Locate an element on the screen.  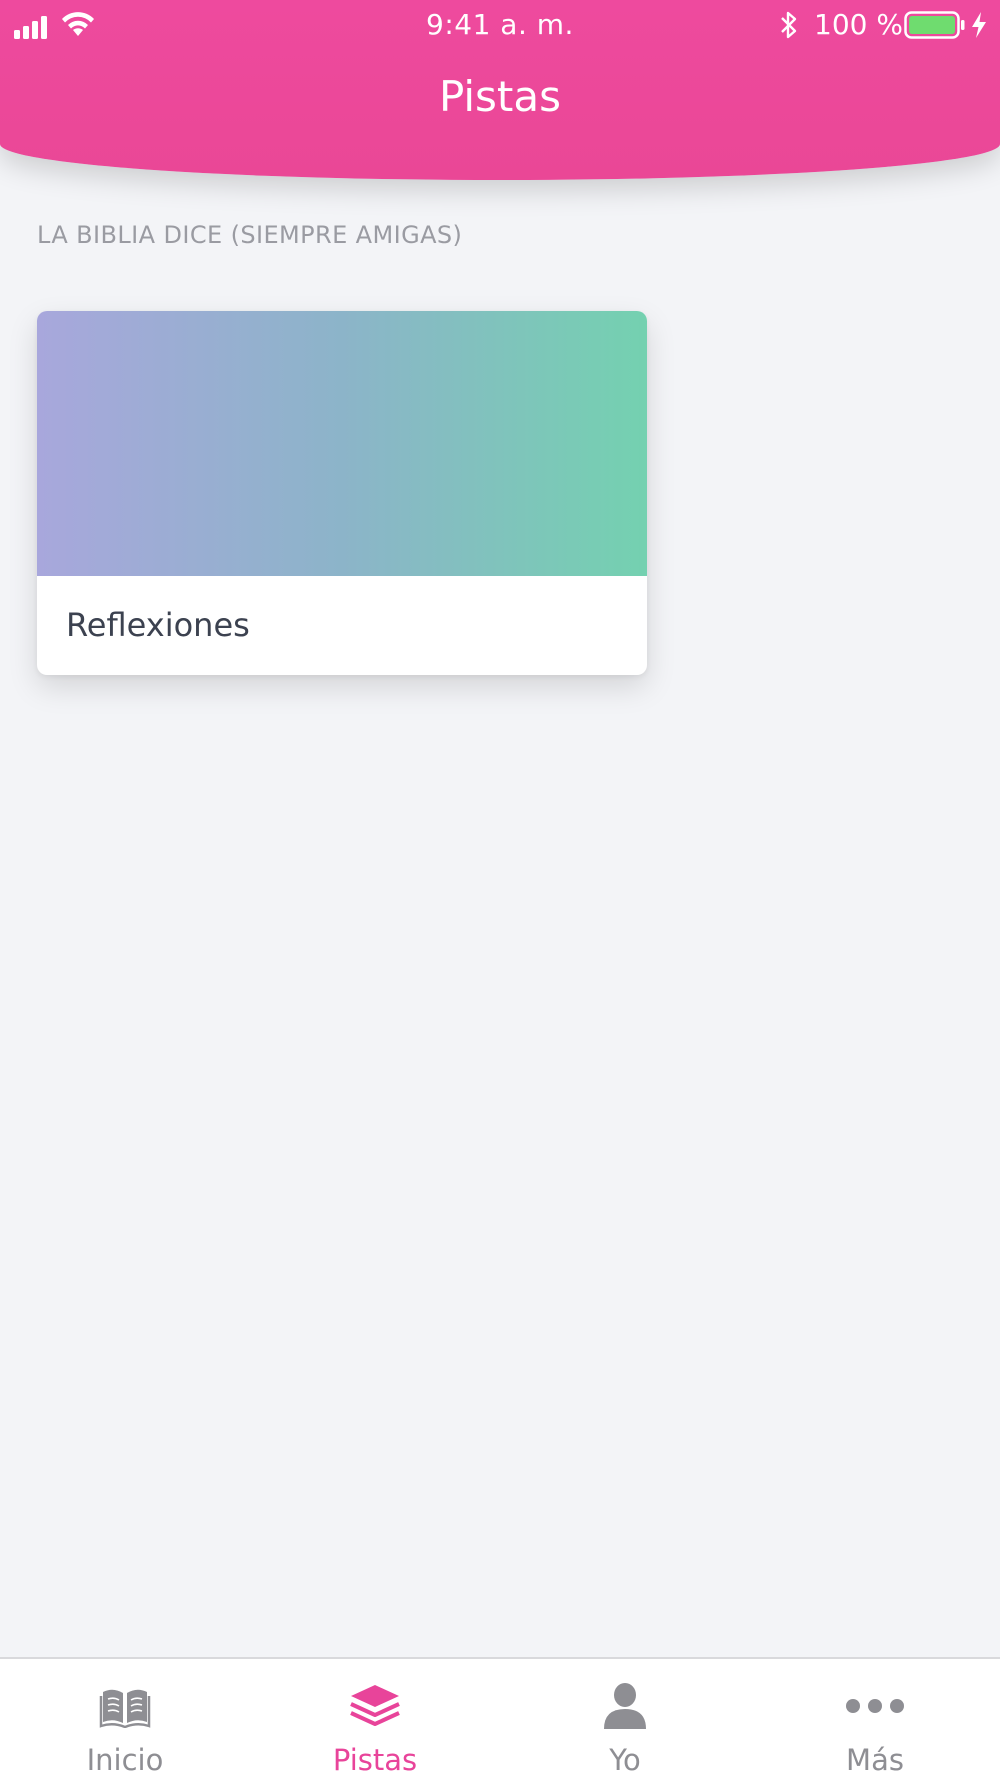
track-card: Reflexiones is located at coordinates (342, 493).